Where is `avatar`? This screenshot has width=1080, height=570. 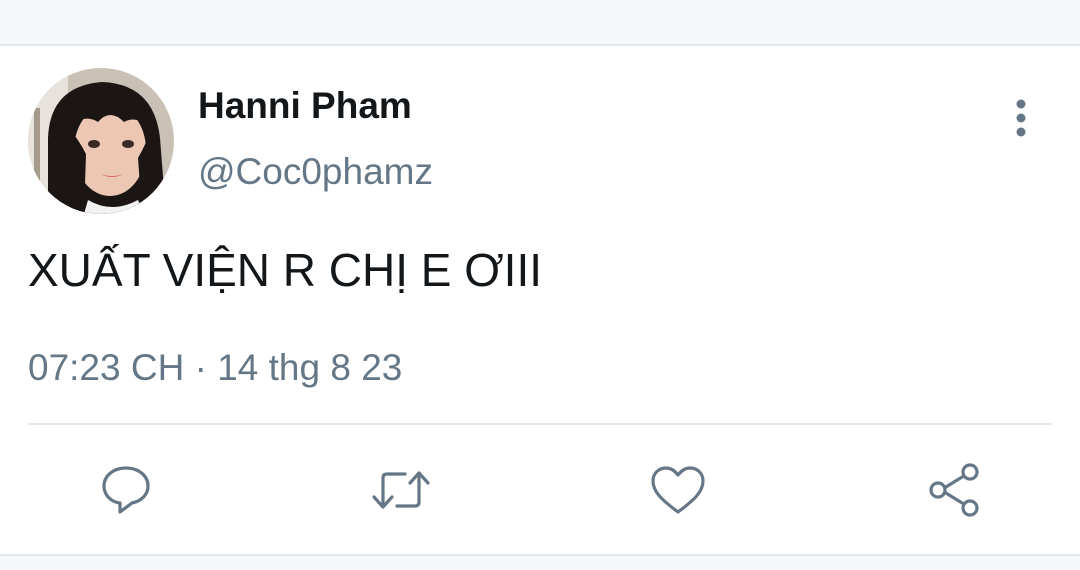 avatar is located at coordinates (101, 141).